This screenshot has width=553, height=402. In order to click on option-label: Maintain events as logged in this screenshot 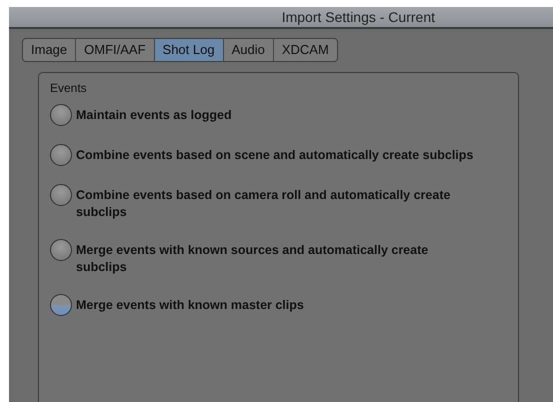, I will do `click(278, 115)`.